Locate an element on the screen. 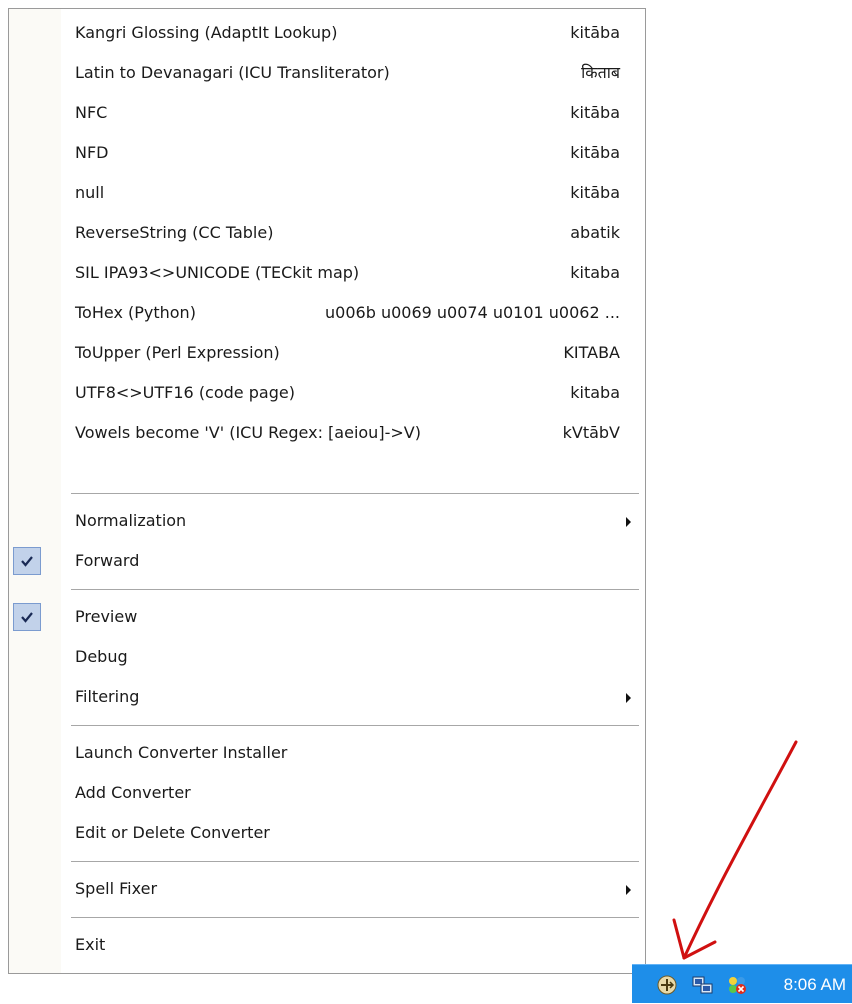 Image resolution: width=852 pixels, height=1004 pixels. menu-item-label: Filtering is located at coordinates (107, 696).